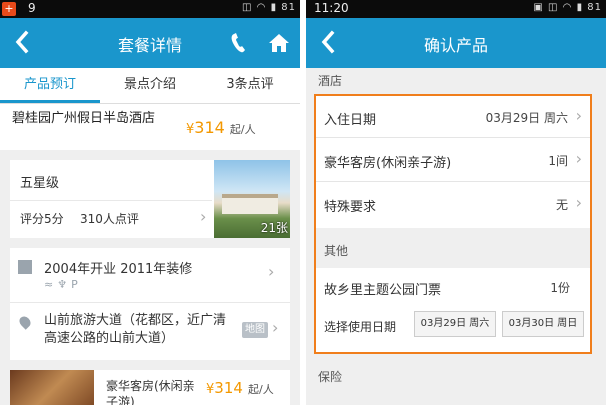 This screenshot has height=405, width=606. Describe the element at coordinates (84, 118) in the screenshot. I see `hotel-name: 碧桂园广州假日半岛酒店` at that location.